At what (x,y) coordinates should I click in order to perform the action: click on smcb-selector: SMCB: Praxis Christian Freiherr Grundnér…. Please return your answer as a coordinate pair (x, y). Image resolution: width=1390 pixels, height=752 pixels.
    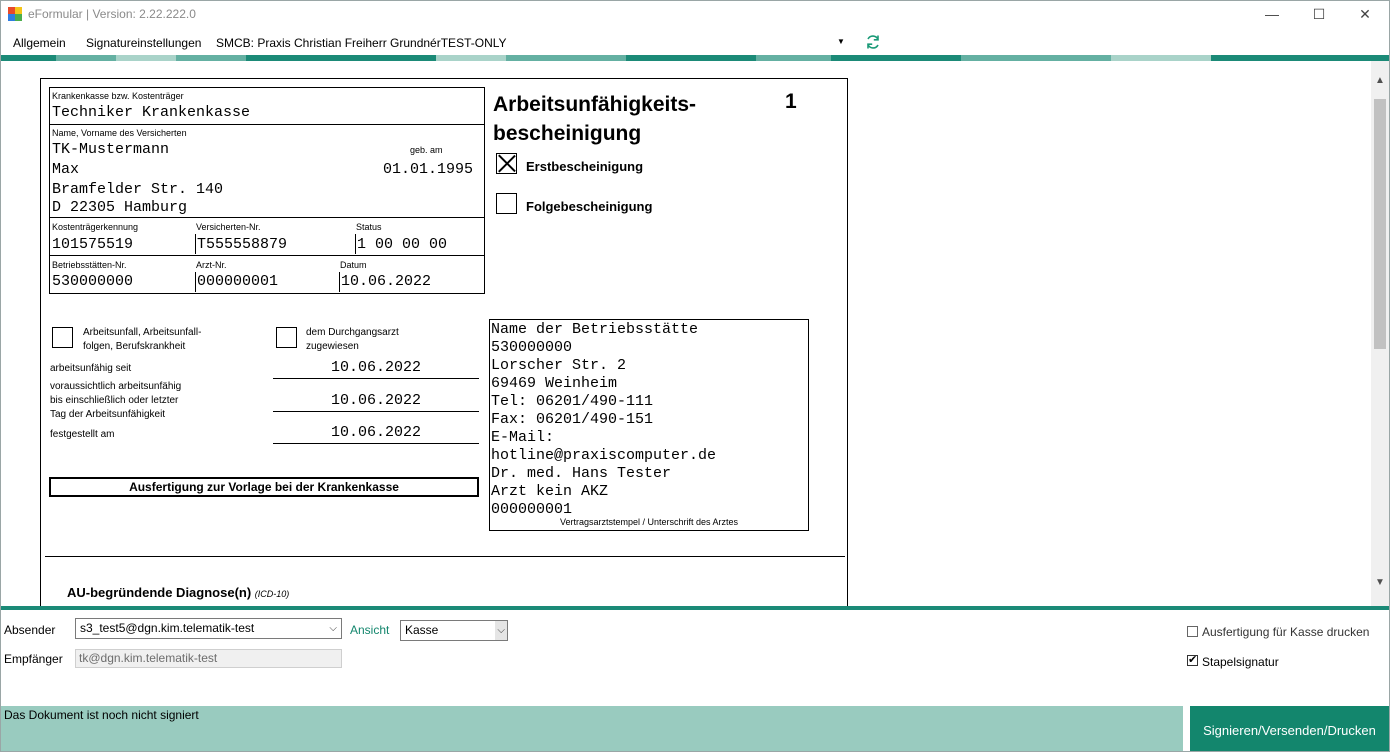
    Looking at the image, I should click on (361, 43).